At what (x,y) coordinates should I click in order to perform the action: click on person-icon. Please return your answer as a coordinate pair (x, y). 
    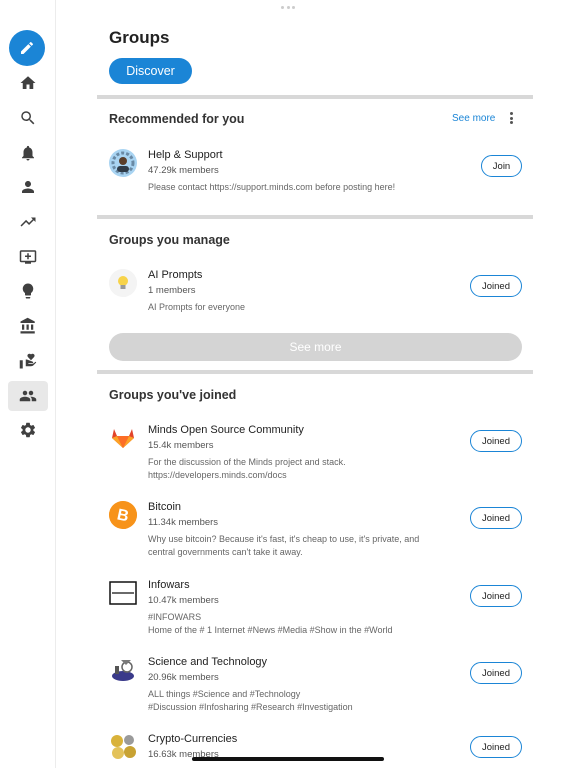
    Looking at the image, I should click on (28, 187).